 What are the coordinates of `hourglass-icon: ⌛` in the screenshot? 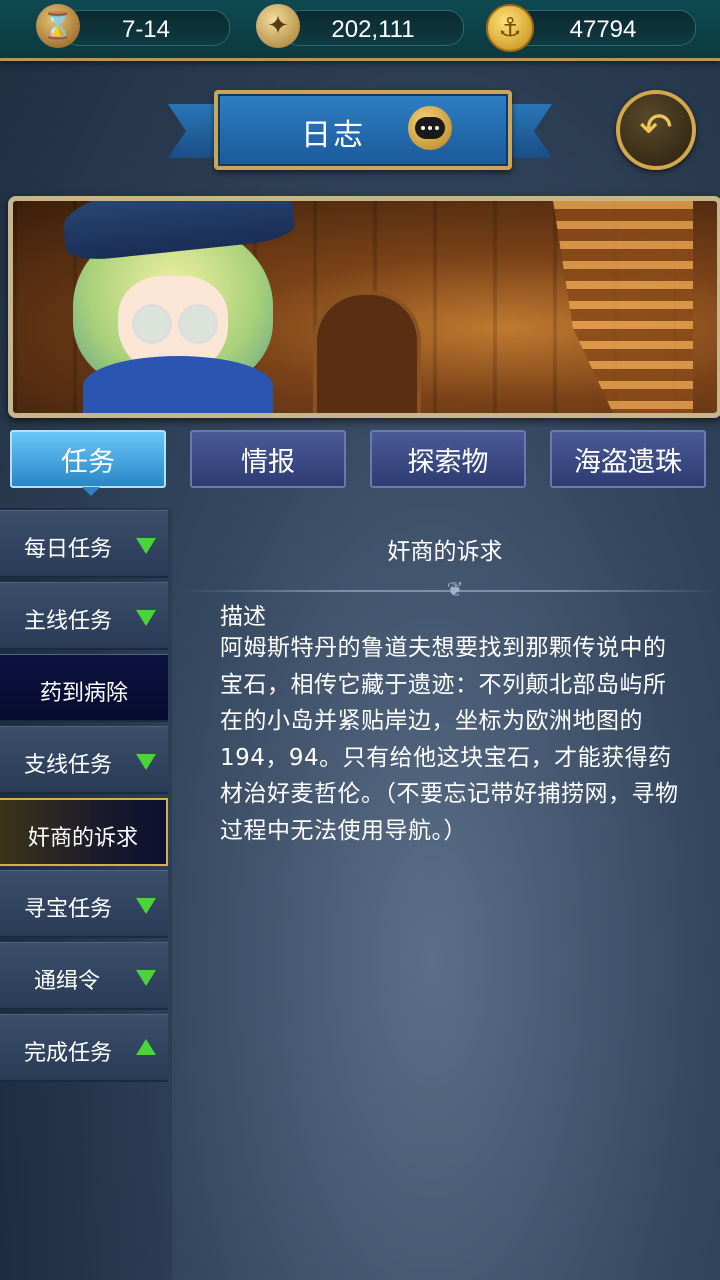 It's located at (58, 26).